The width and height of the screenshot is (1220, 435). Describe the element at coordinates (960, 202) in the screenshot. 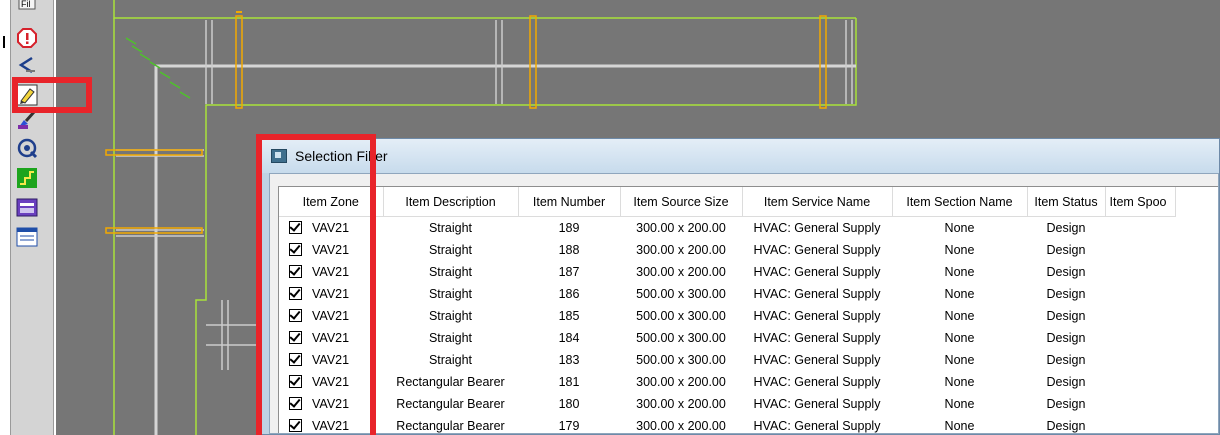

I see `column-header-section-name: Item Section Name` at that location.